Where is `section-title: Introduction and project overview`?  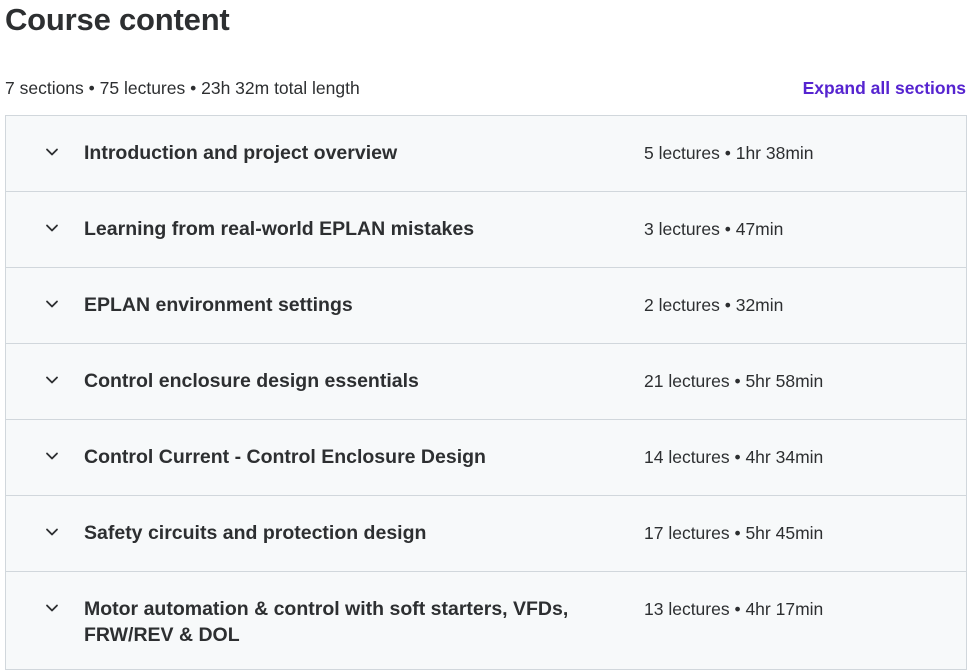
section-title: Introduction and project overview is located at coordinates (241, 153).